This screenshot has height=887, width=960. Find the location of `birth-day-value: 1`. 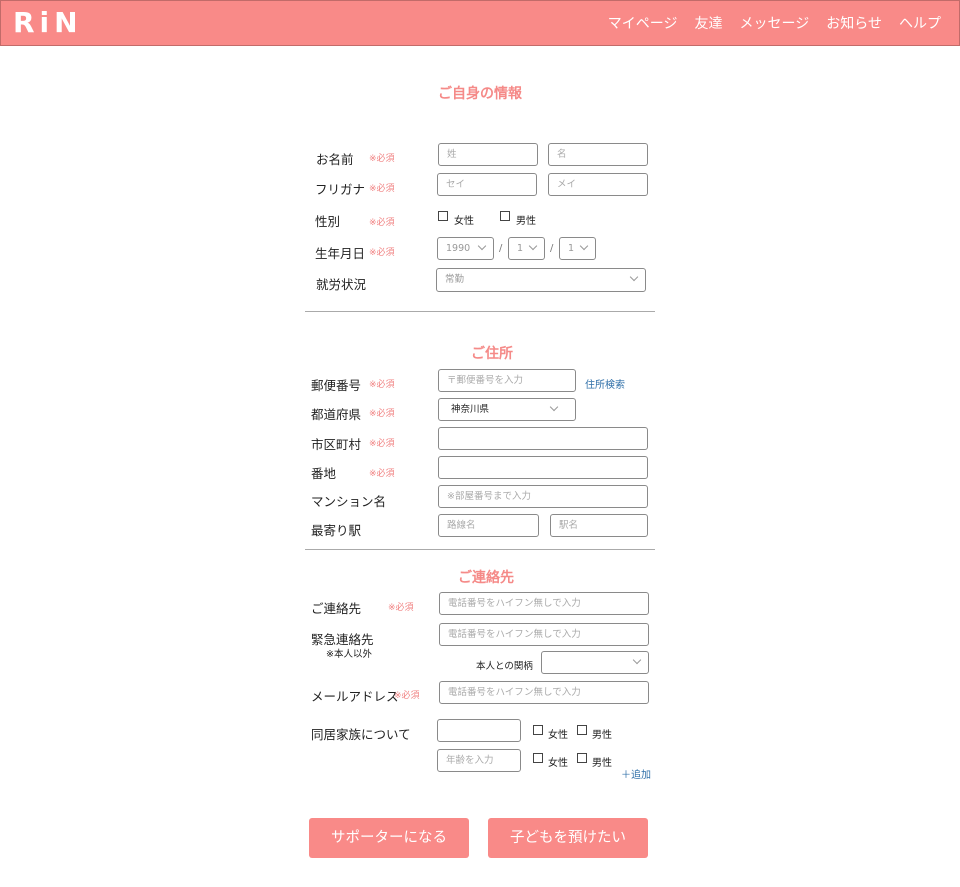

birth-day-value: 1 is located at coordinates (571, 248).